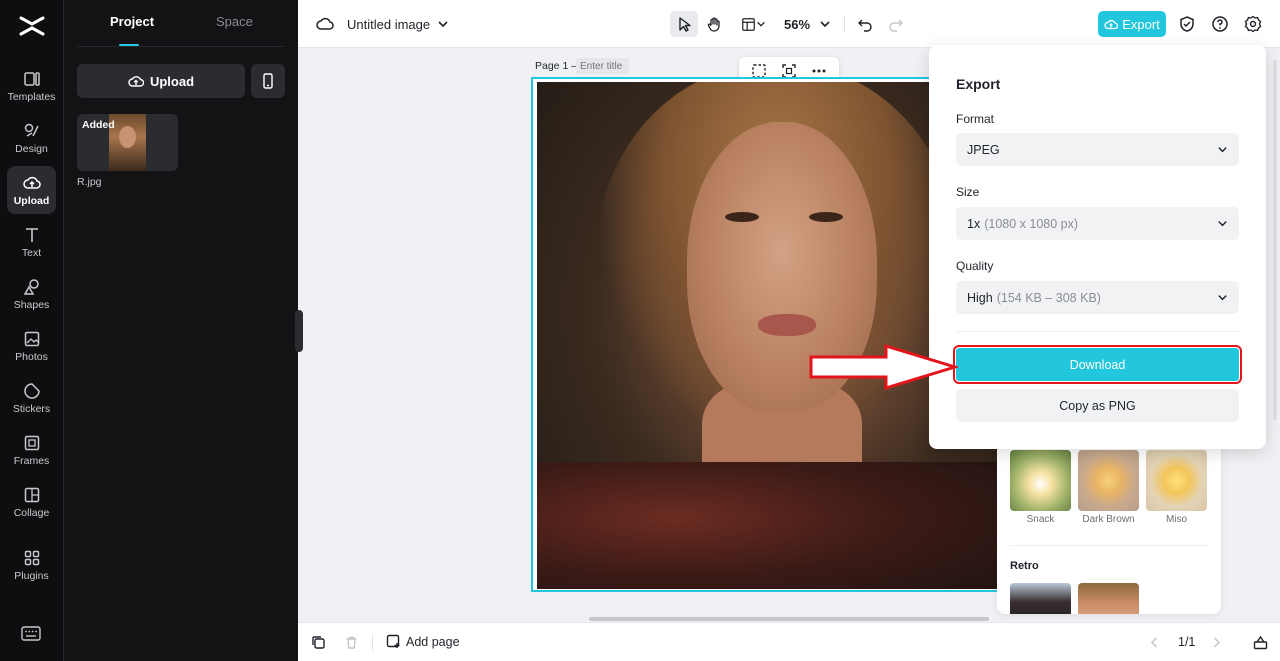 The width and height of the screenshot is (1280, 661). Describe the element at coordinates (1109, 545) in the screenshot. I see `filter-divider` at that location.